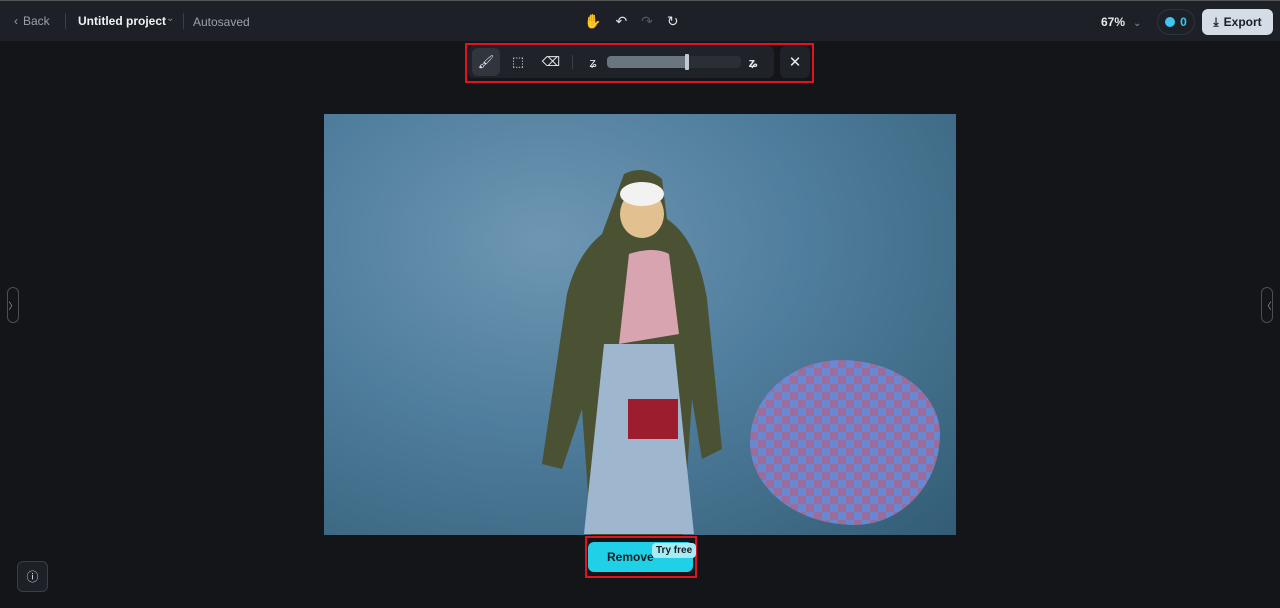 The width and height of the screenshot is (1280, 608). I want to click on brush-size-slider, so click(674, 62).